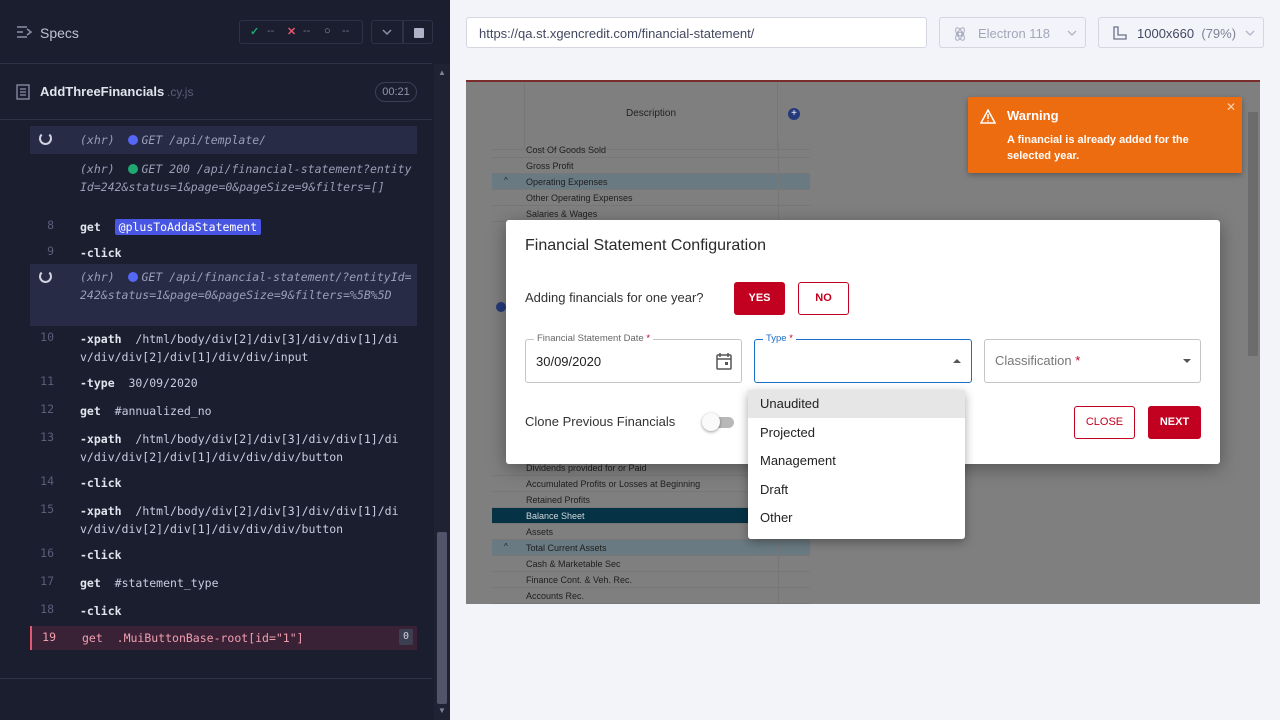 Image resolution: width=1280 pixels, height=720 pixels. Describe the element at coordinates (586, 468) in the screenshot. I see `row-label: Dividends provided for or Paid` at that location.